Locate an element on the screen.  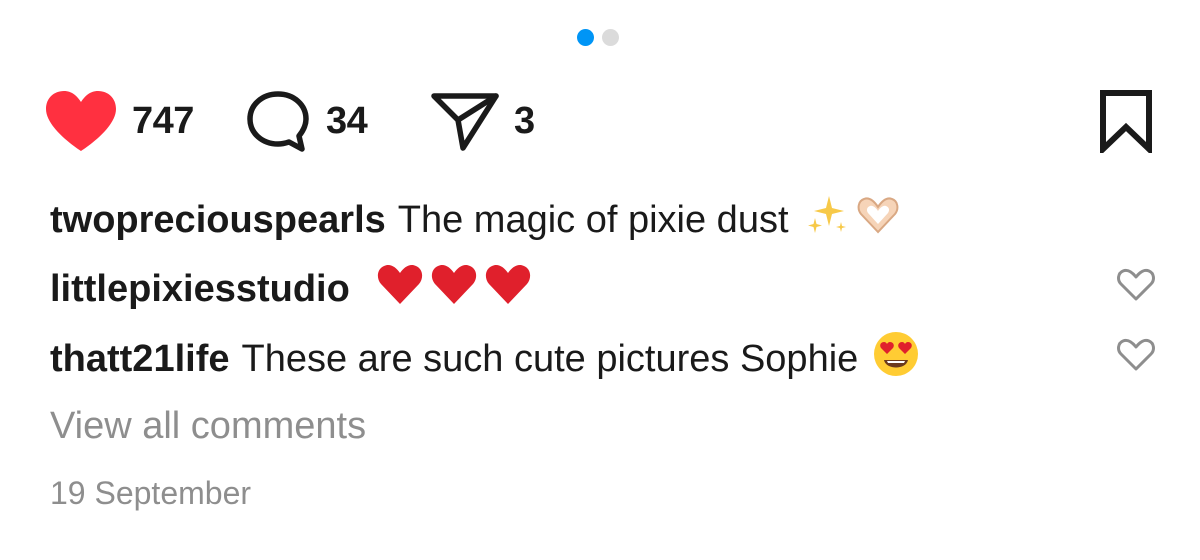
save-button is located at coordinates (1126, 121).